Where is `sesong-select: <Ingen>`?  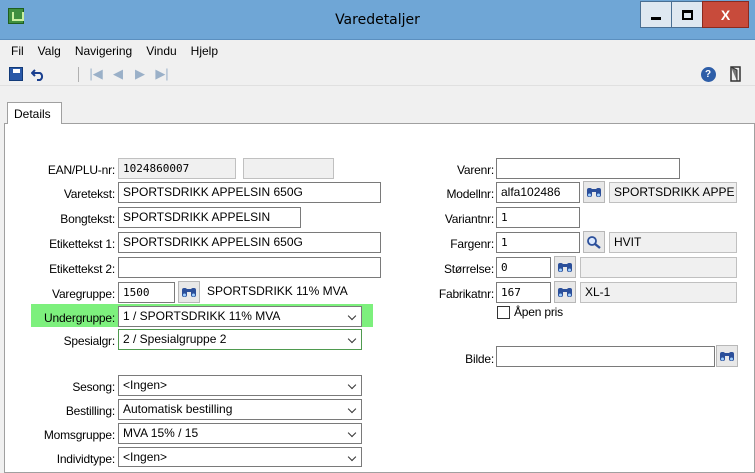
sesong-select: <Ingen> is located at coordinates (240, 385).